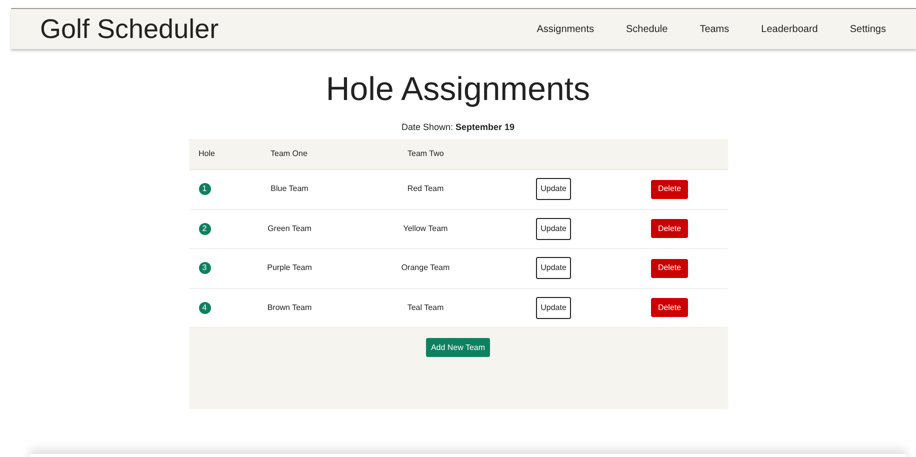 The height and width of the screenshot is (457, 916). What do you see at coordinates (425, 228) in the screenshot?
I see `table-cell: Yellow Team` at bounding box center [425, 228].